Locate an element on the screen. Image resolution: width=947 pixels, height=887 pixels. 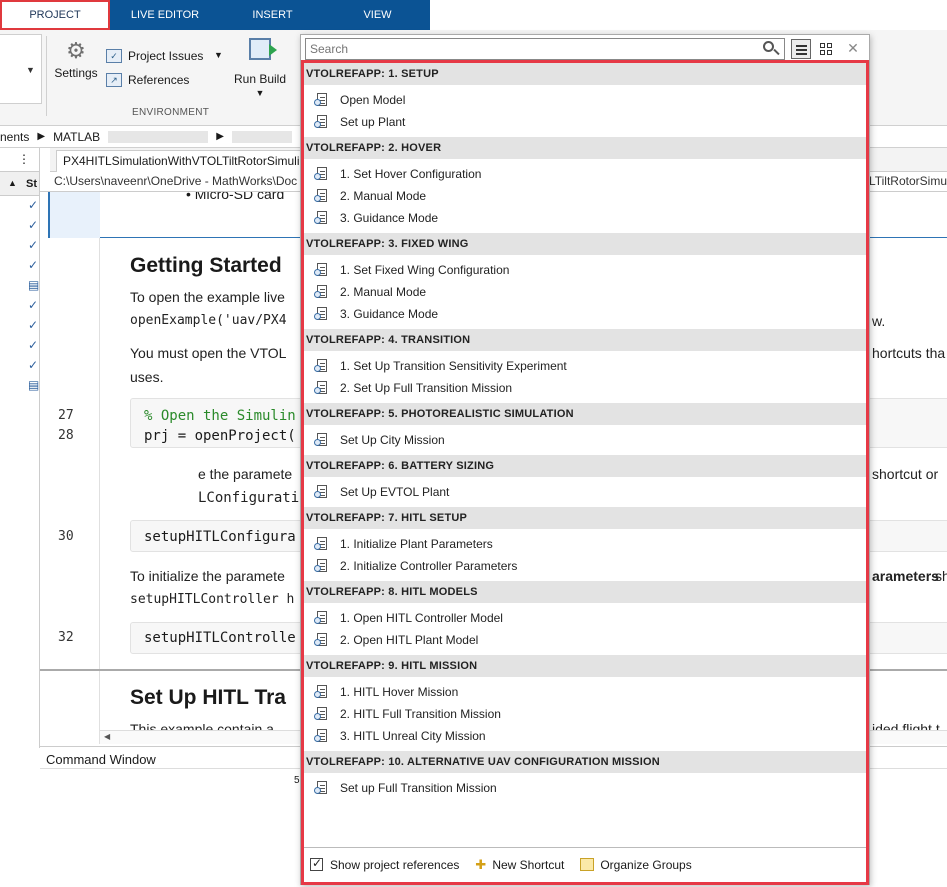
settings-button: ⚙ Settings is located at coordinates (76, 59).